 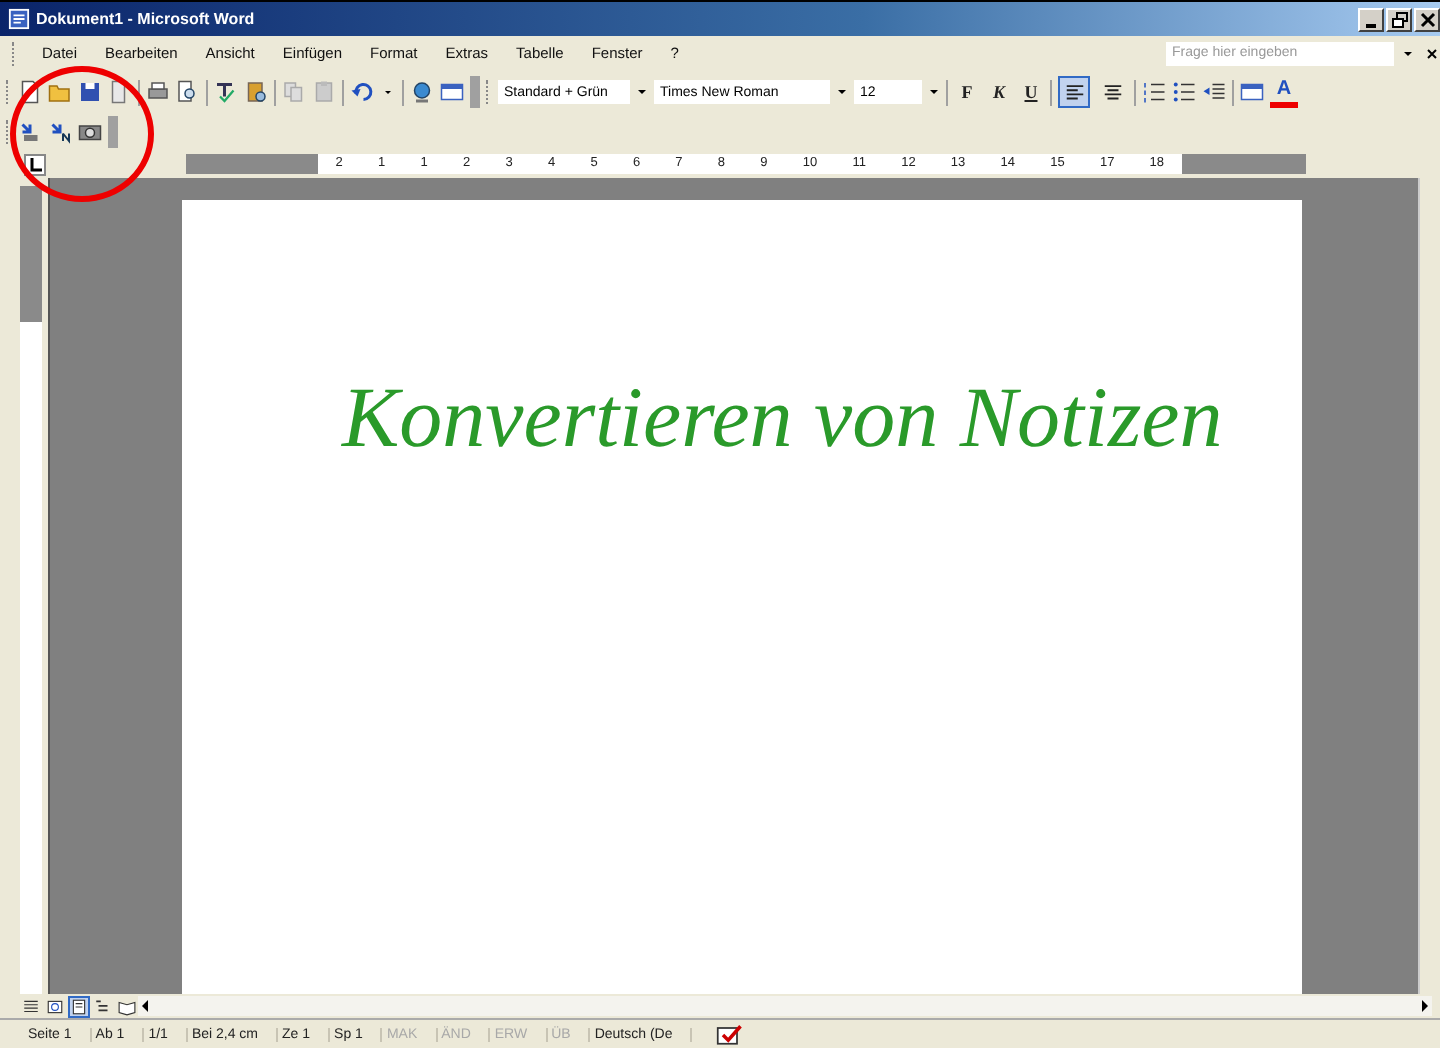 I want to click on spelling-status-icon, so click(x=730, y=1034).